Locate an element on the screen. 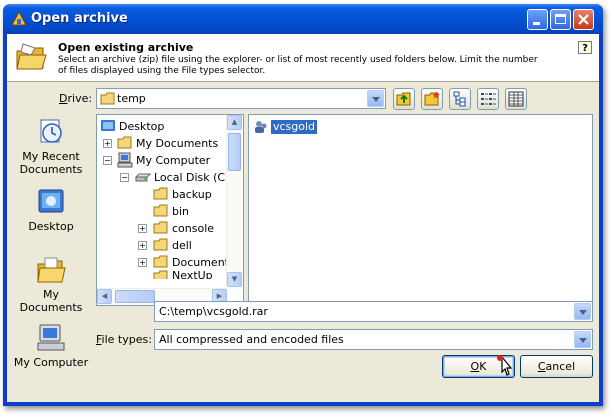  place-my-computer: My Computer is located at coordinates (51, 345).